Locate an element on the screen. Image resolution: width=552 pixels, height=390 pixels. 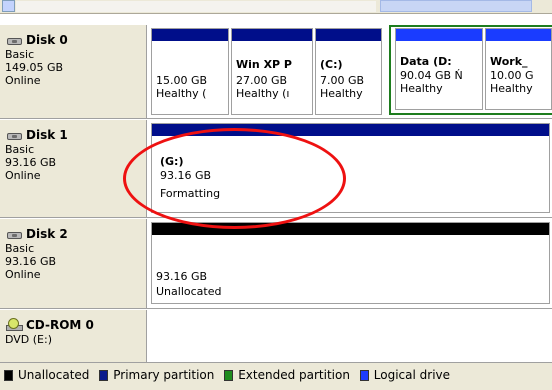
partition-name: Data (D: is located at coordinates (426, 61).